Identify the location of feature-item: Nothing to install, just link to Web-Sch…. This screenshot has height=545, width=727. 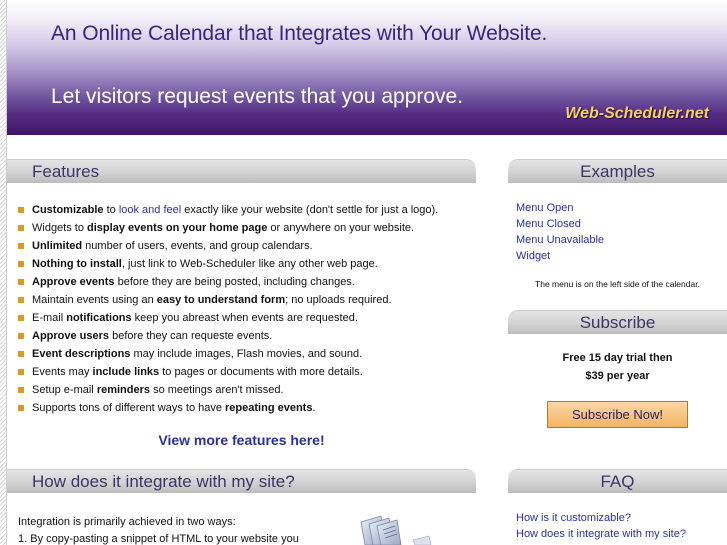
(248, 264).